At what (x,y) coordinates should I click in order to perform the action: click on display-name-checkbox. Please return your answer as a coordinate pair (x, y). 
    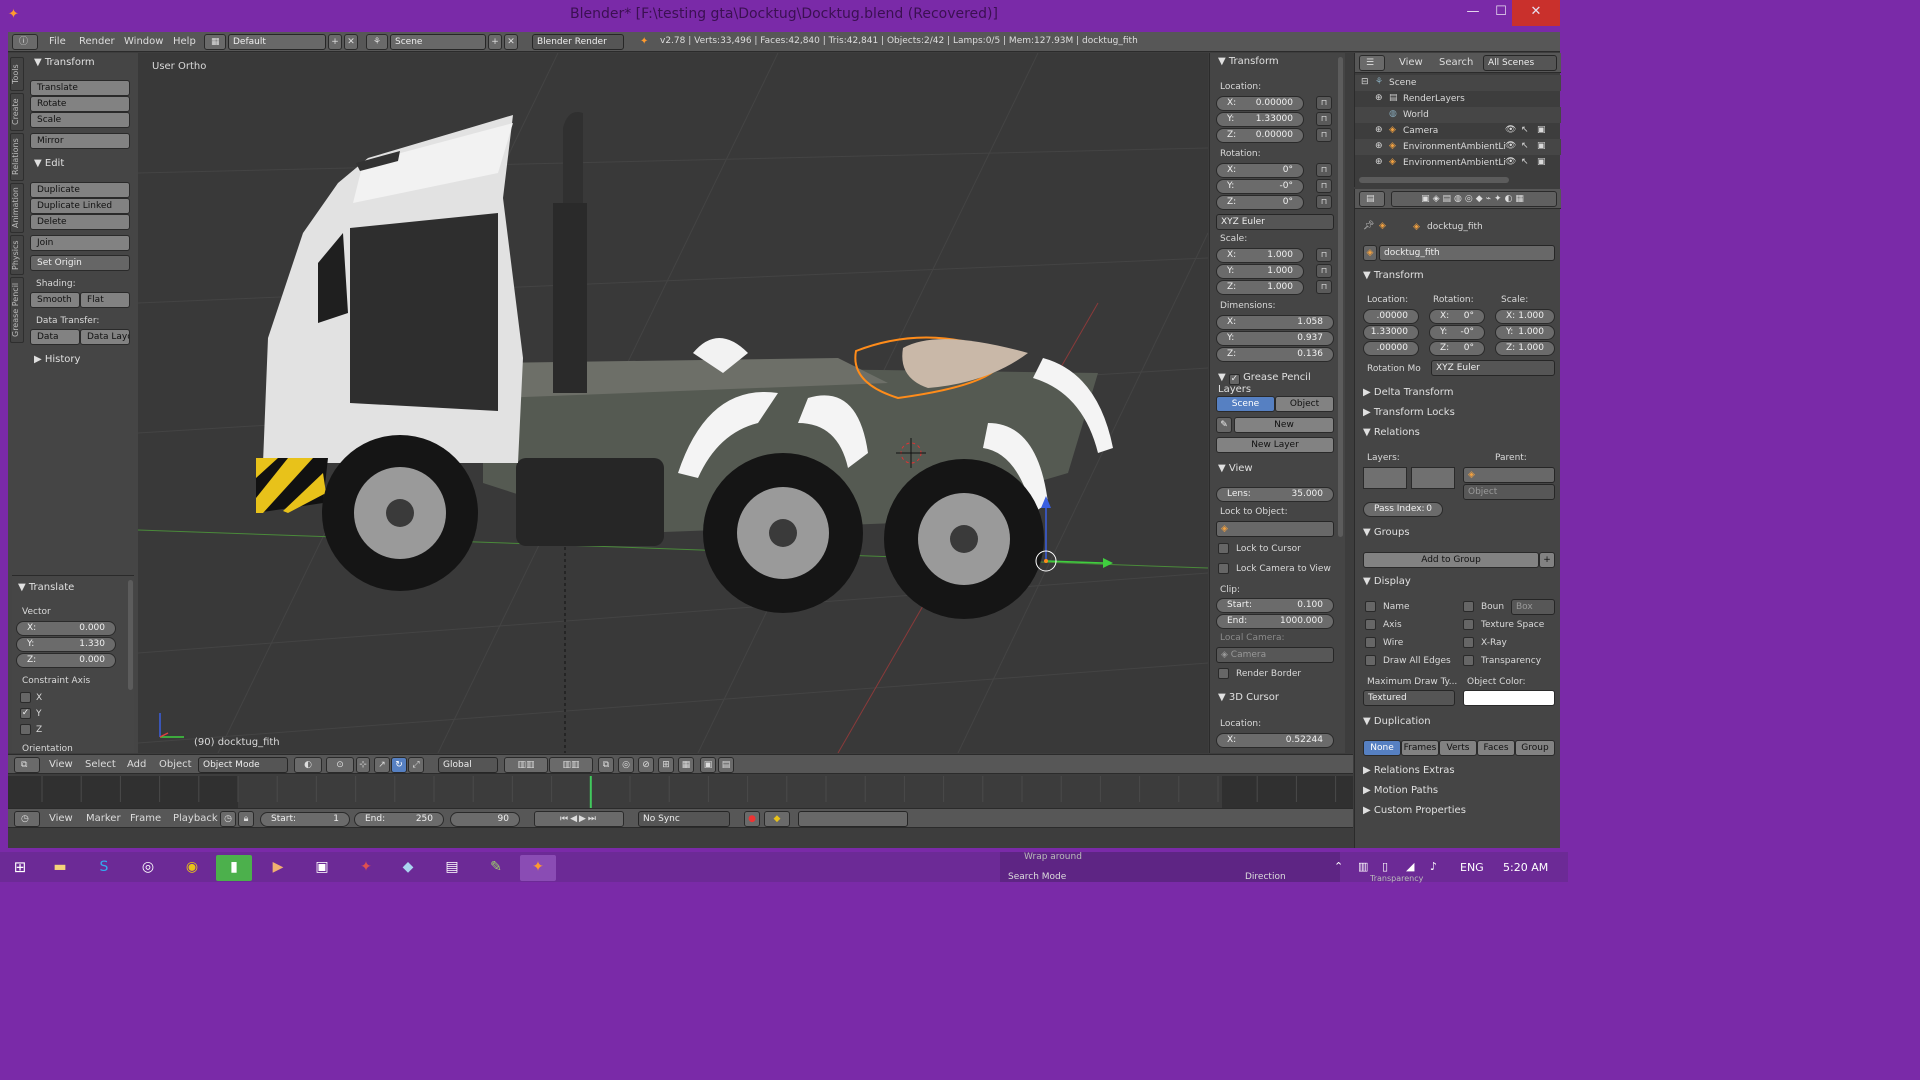
    Looking at the image, I should click on (1370, 606).